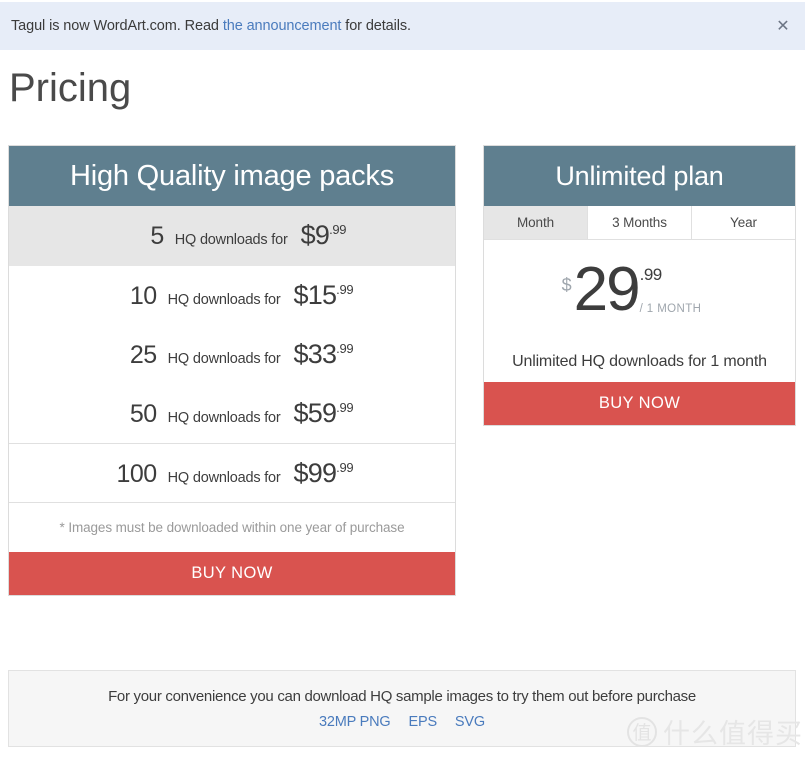 This screenshot has width=805, height=759. I want to click on price-cents: .99, so click(651, 275).